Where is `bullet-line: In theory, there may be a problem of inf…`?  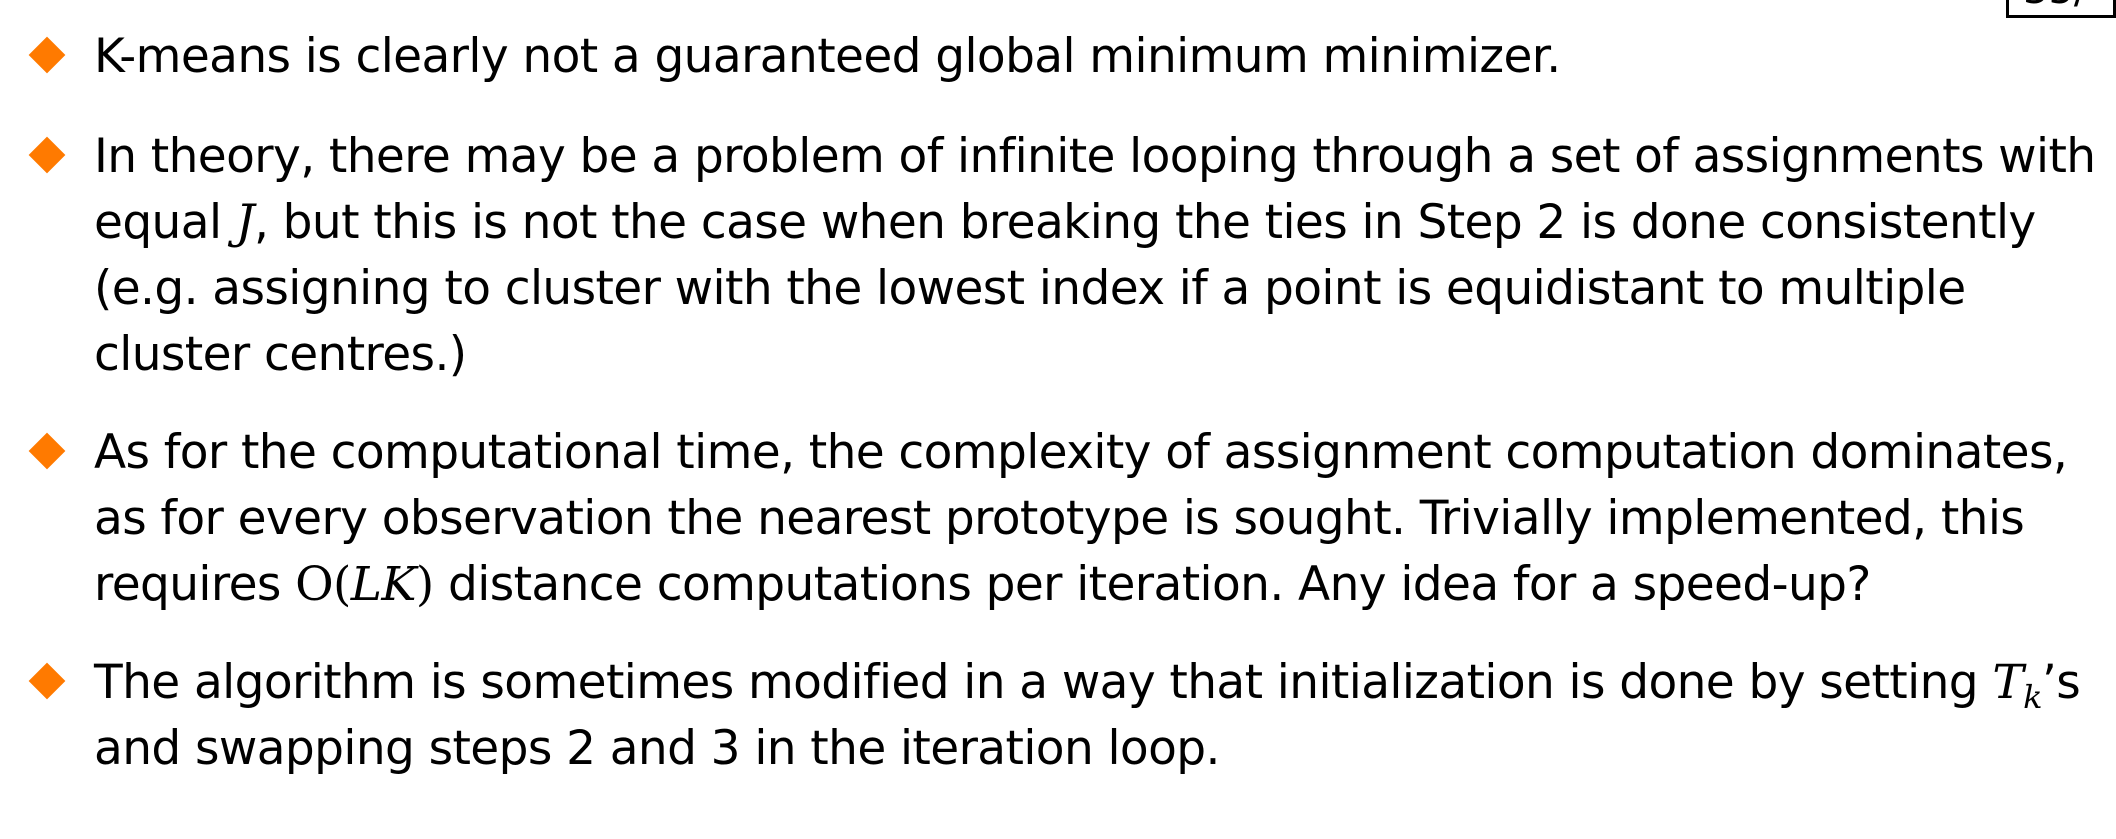
bullet-line: In theory, there may be a problem of inf… is located at coordinates (1095, 156).